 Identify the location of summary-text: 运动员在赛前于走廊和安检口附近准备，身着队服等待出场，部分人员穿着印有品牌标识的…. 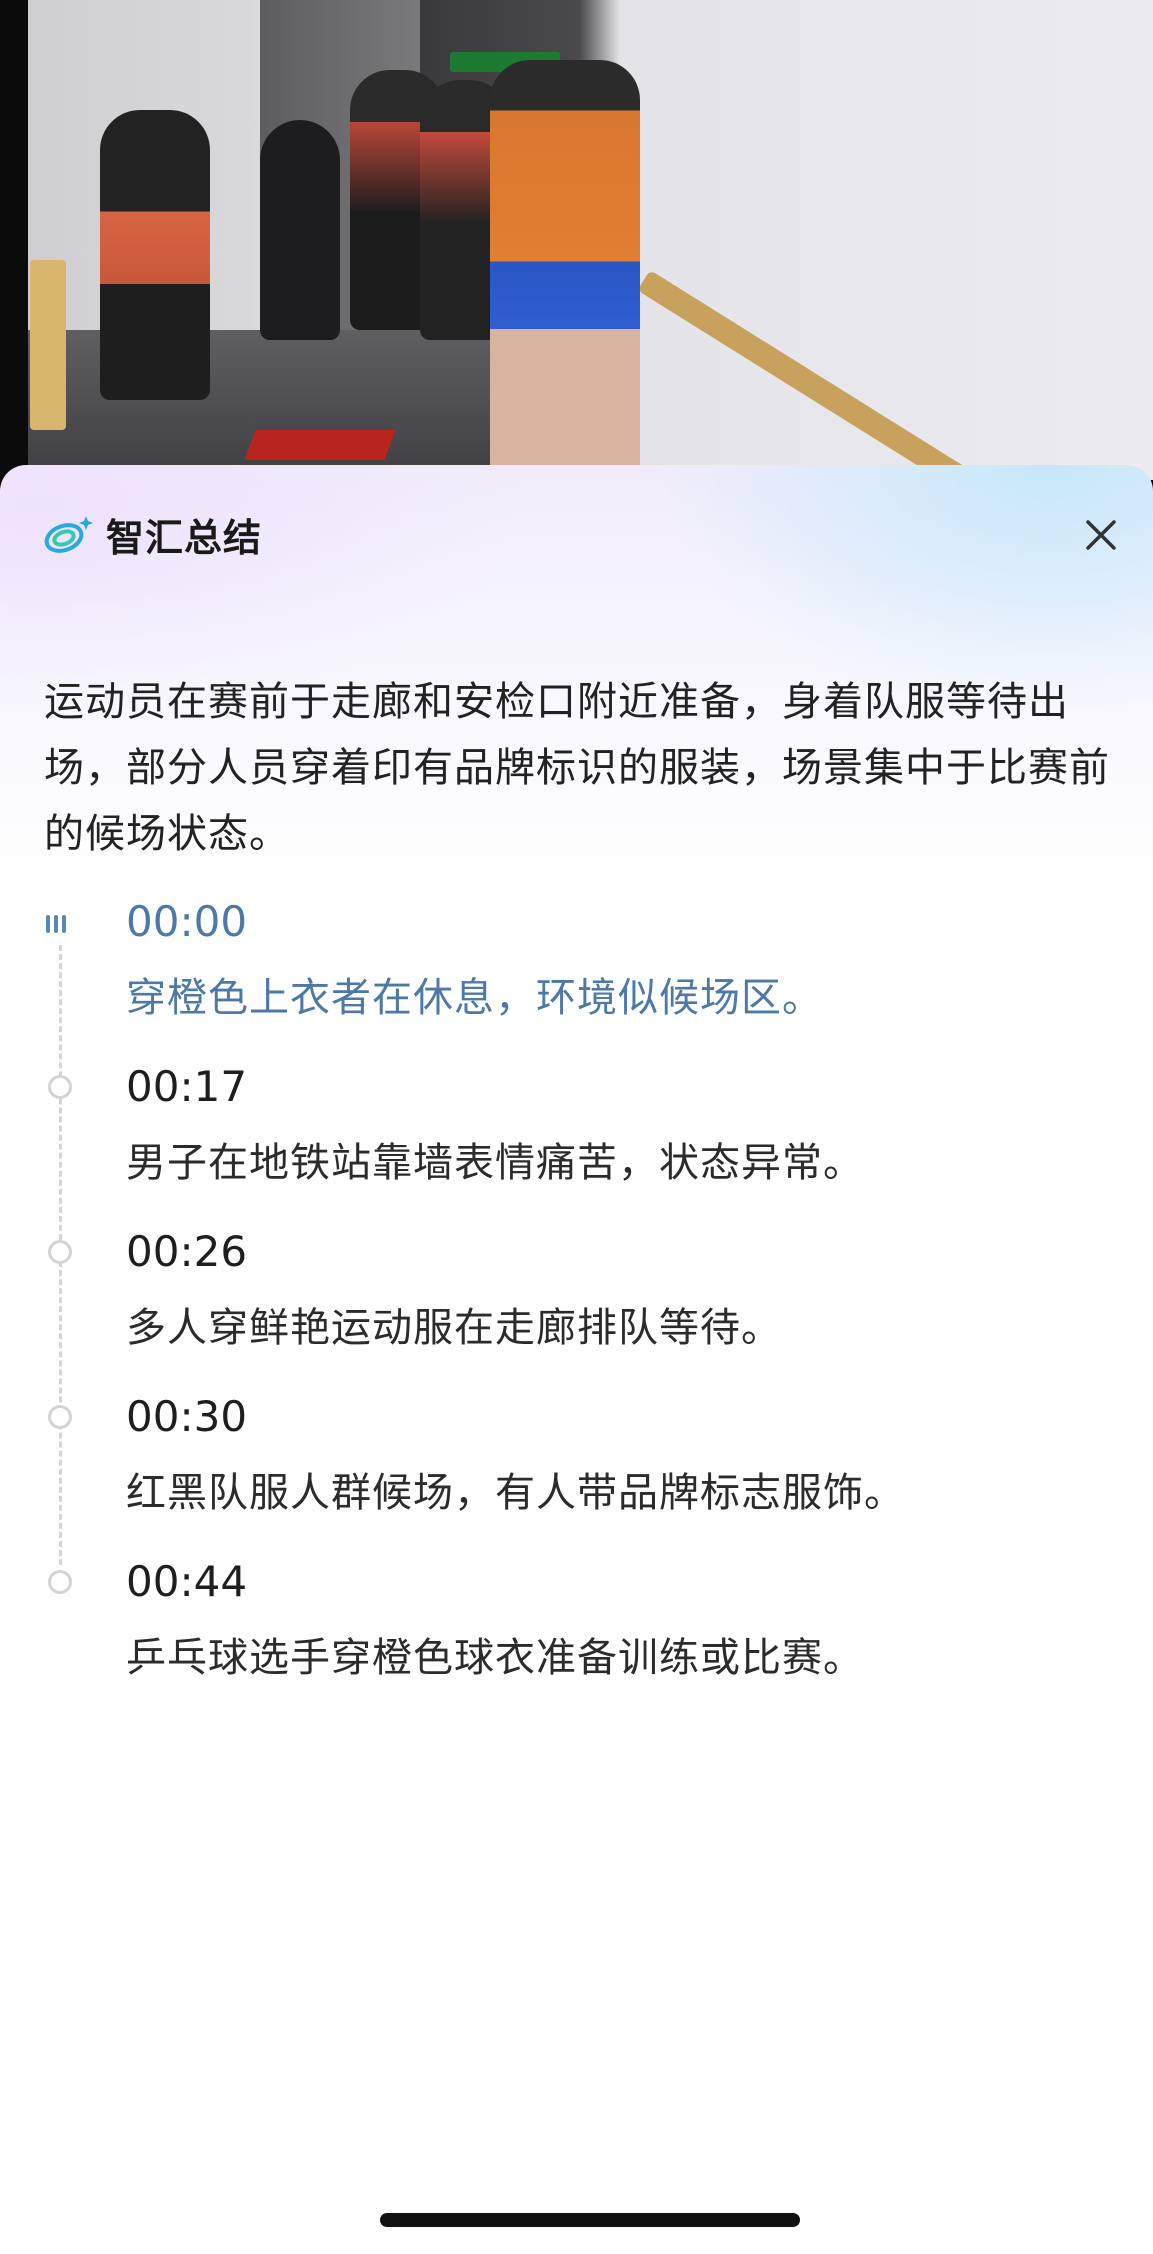
(577, 768).